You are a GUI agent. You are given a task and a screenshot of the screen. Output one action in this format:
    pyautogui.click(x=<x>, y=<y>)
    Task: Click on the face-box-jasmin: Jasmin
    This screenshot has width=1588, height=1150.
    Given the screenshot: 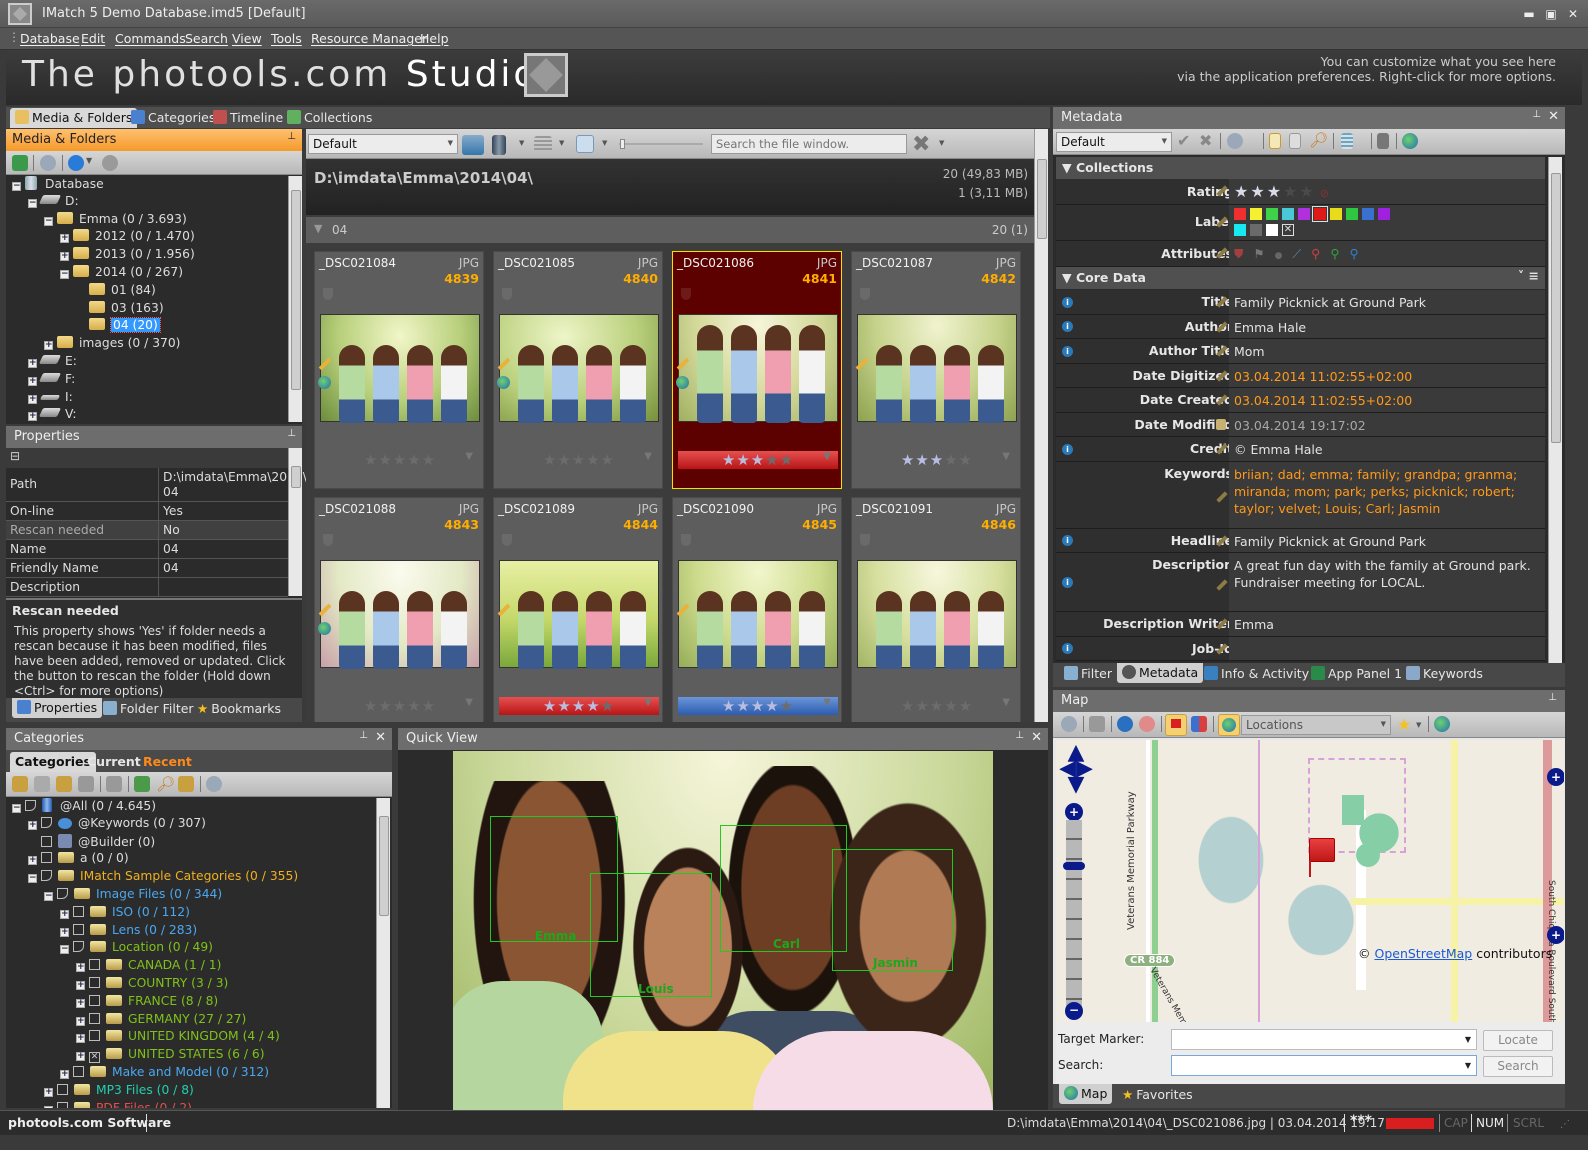 What is the action you would take?
    pyautogui.click(x=892, y=910)
    